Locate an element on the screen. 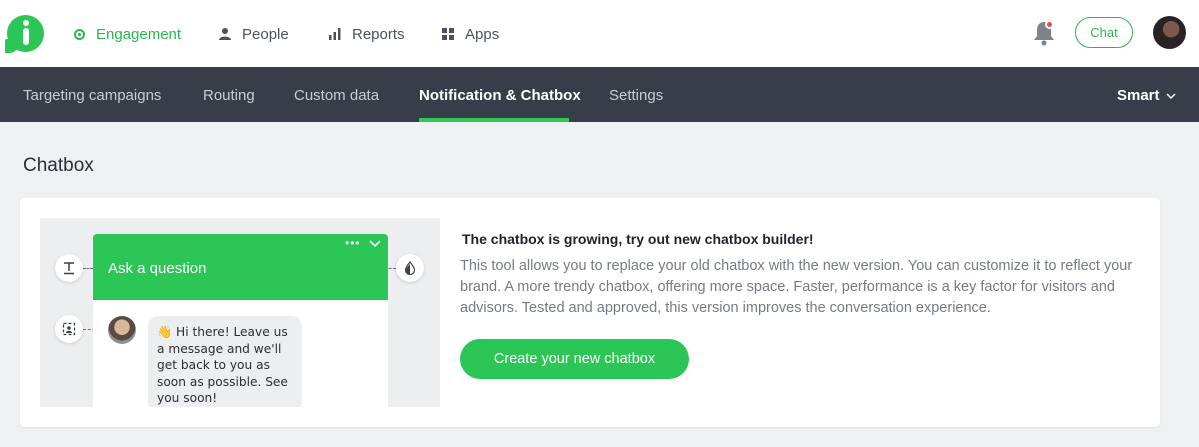 This screenshot has height=447, width=1199. nav-item-reports: Reports is located at coordinates (366, 34).